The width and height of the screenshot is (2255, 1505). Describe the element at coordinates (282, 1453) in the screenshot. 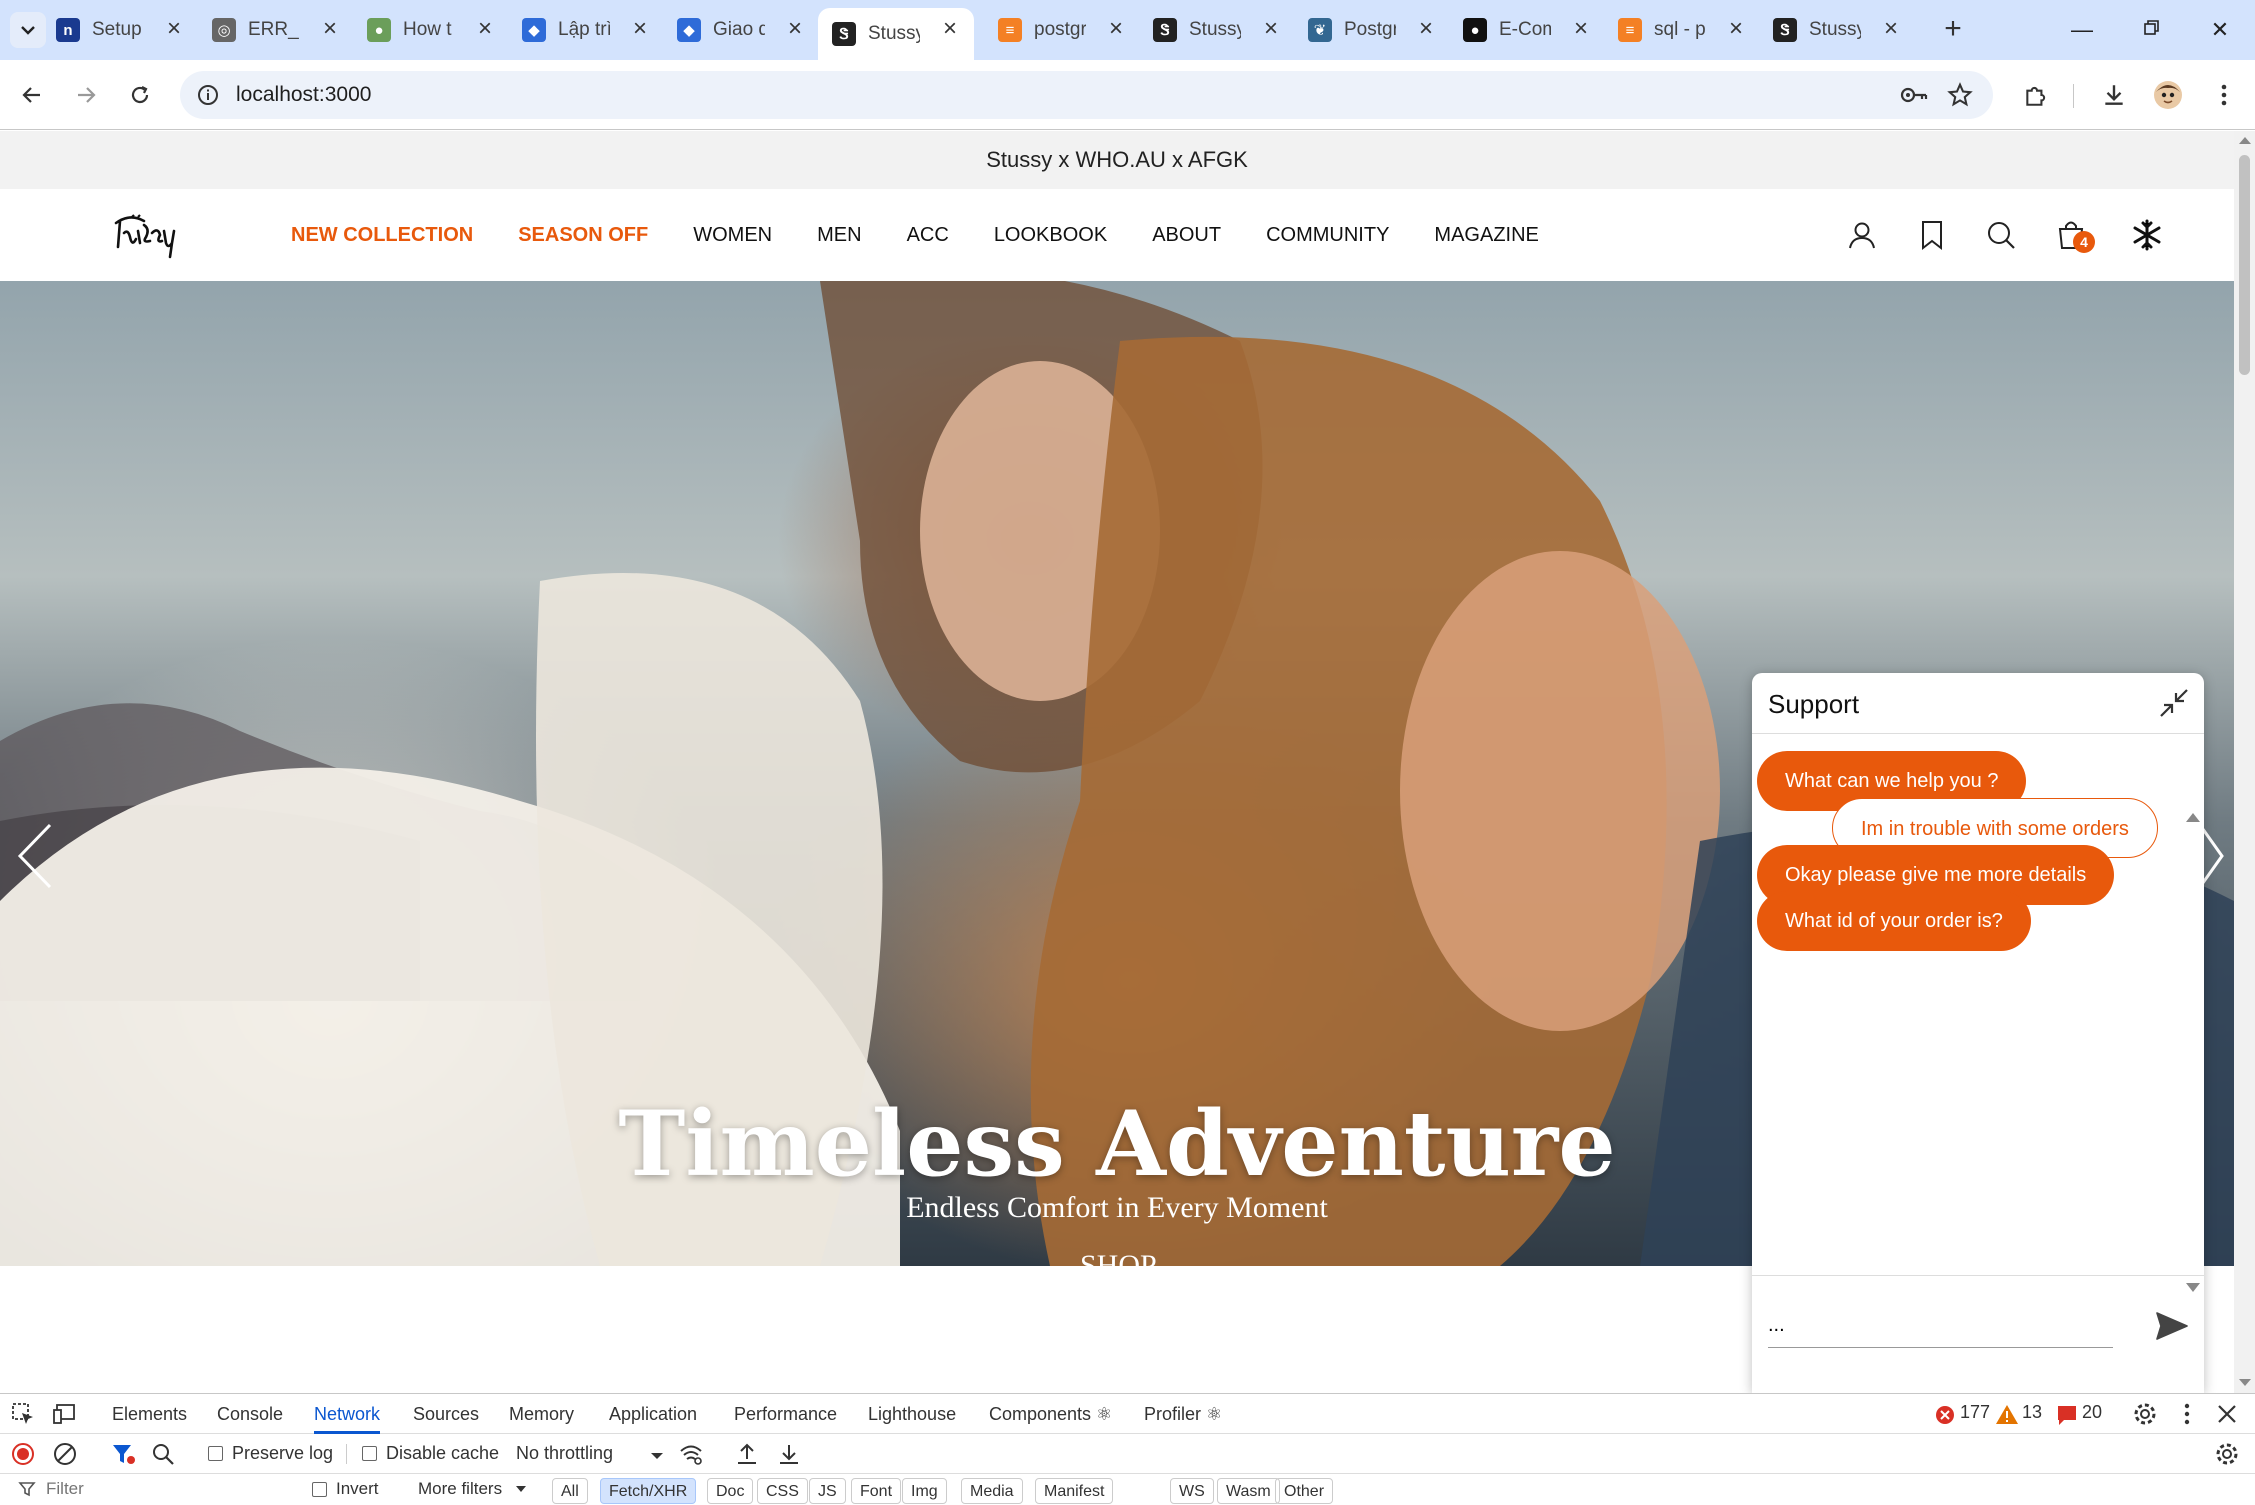

I see `preserve-log-label: Preserve log` at that location.